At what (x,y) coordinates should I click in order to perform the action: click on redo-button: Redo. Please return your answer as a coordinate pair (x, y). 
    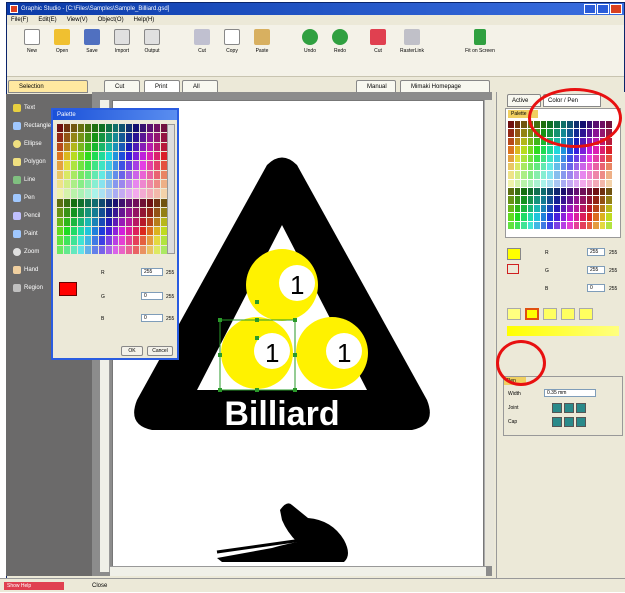
    Looking at the image, I should click on (340, 41).